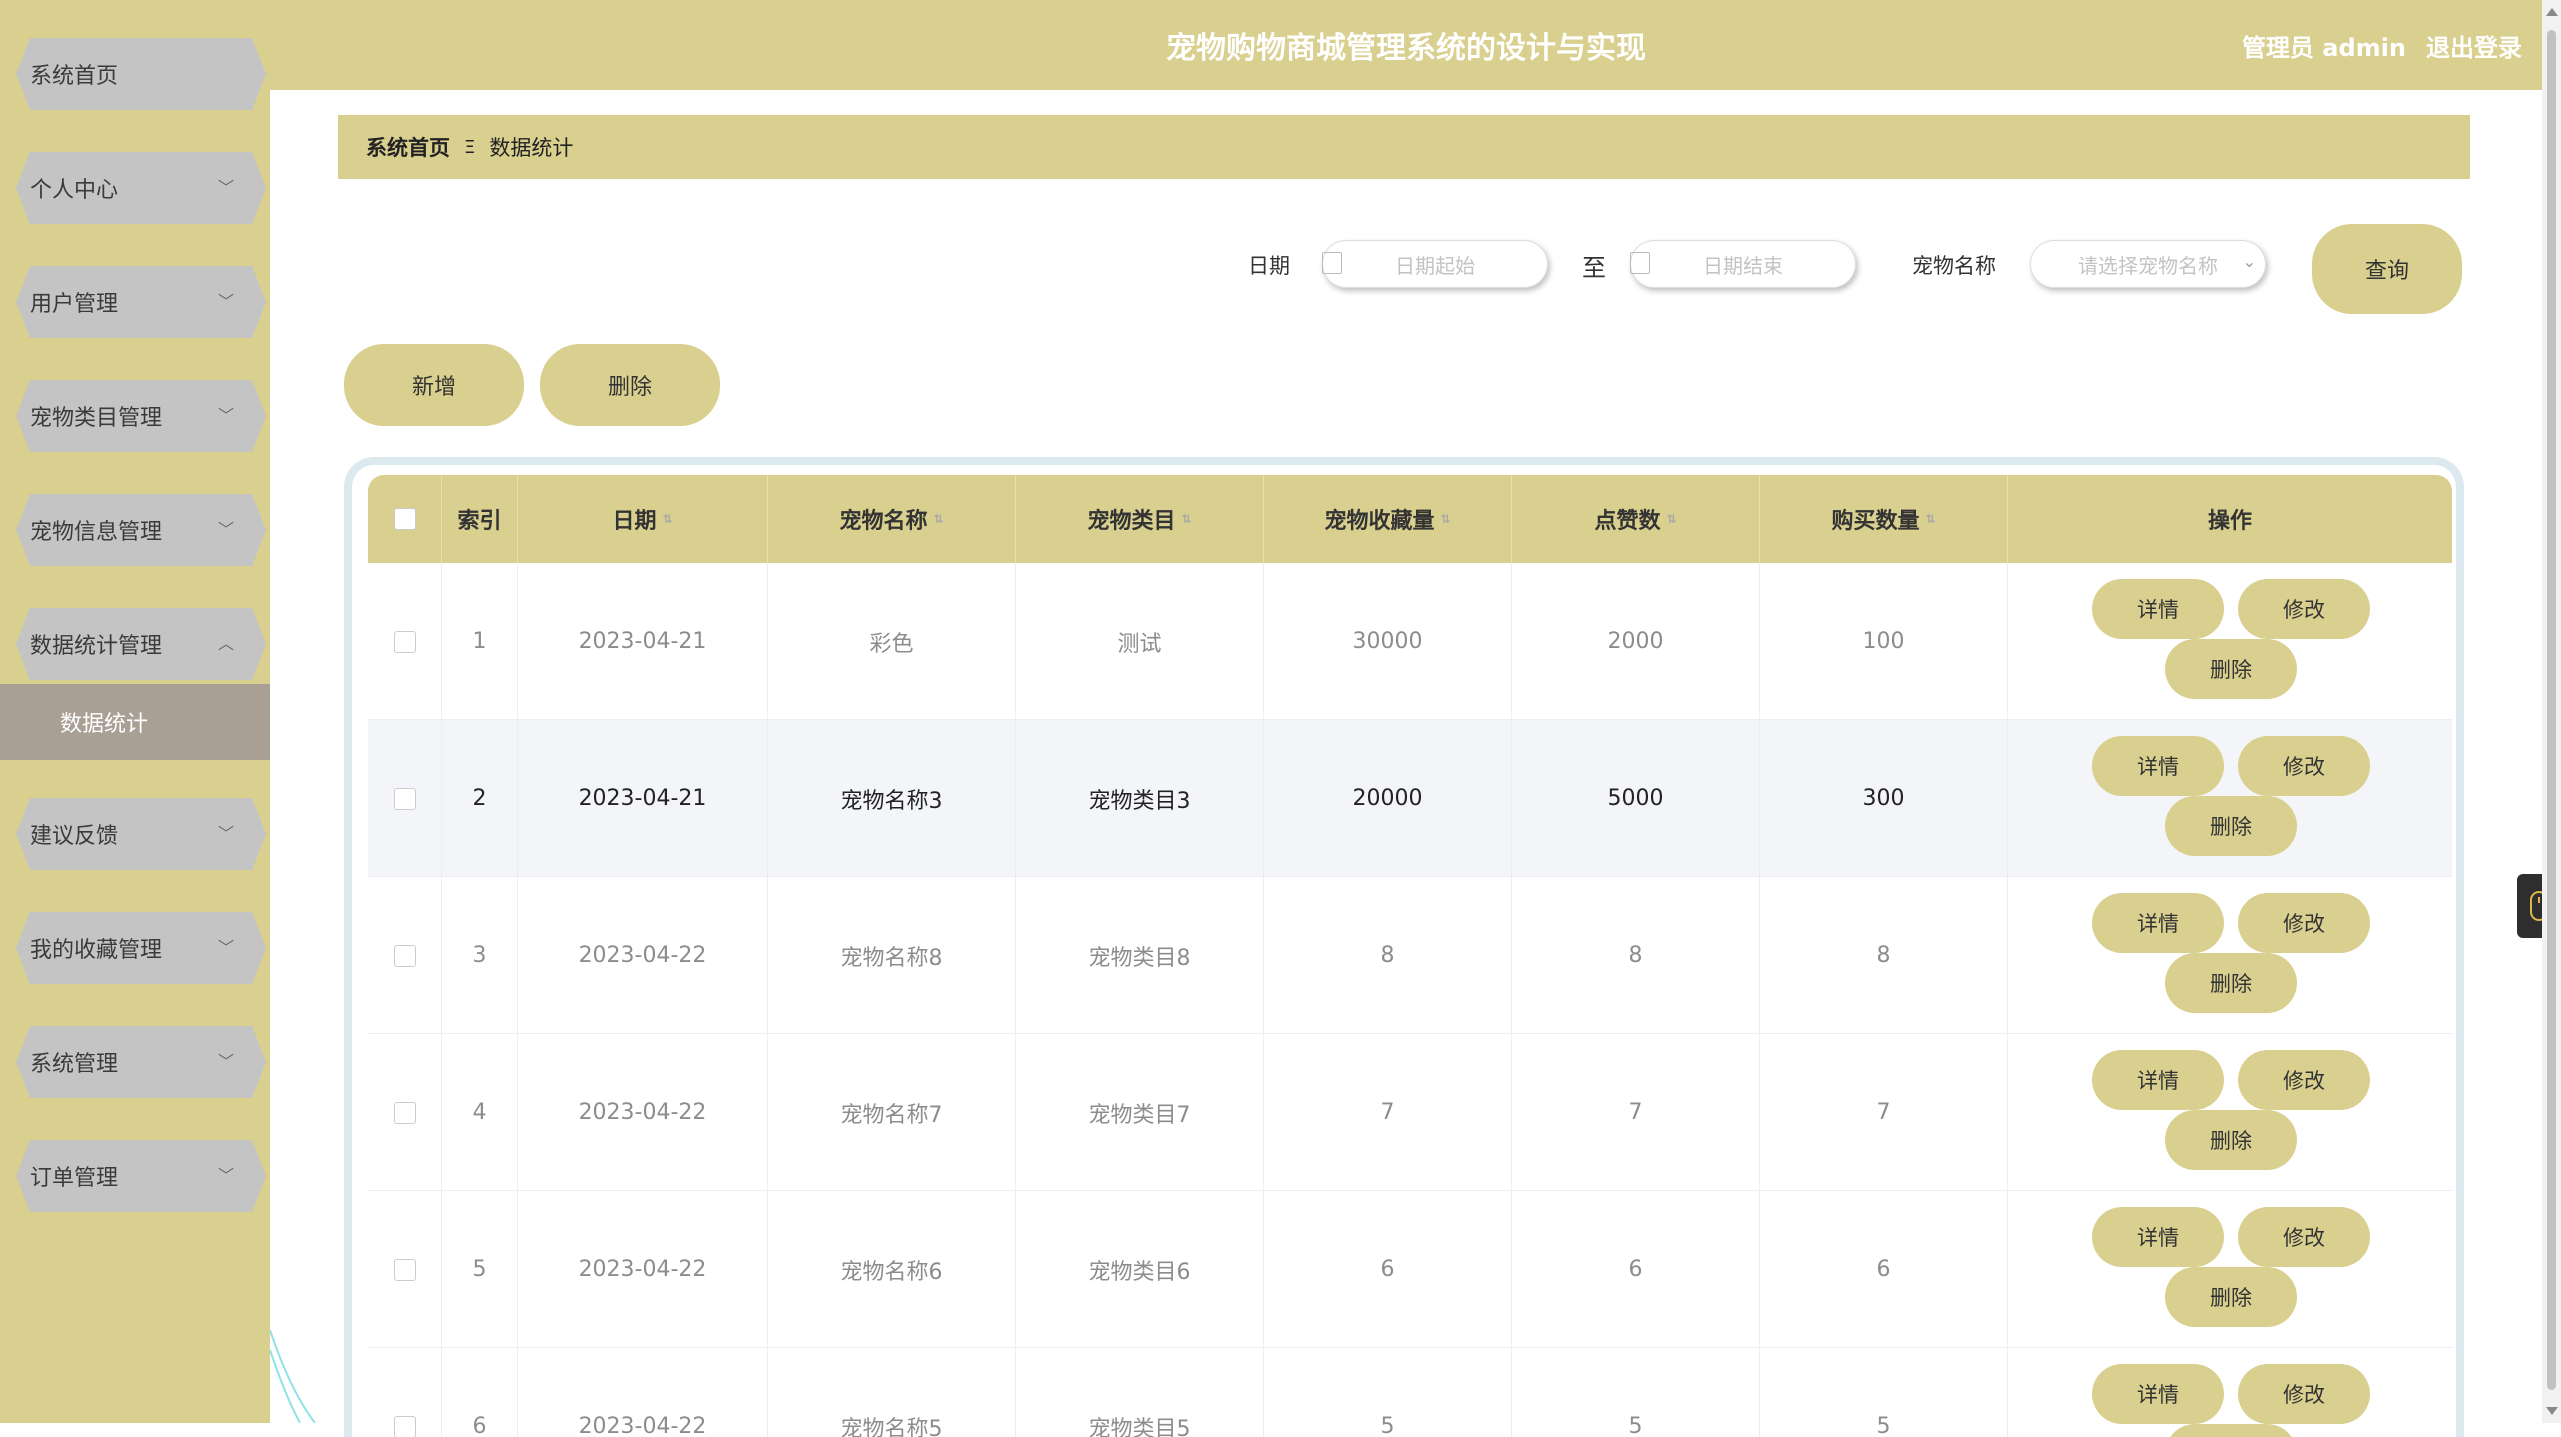 The height and width of the screenshot is (1437, 2561). I want to click on sidebar-item-feedback: 建议反馈 ﹀, so click(141, 834).